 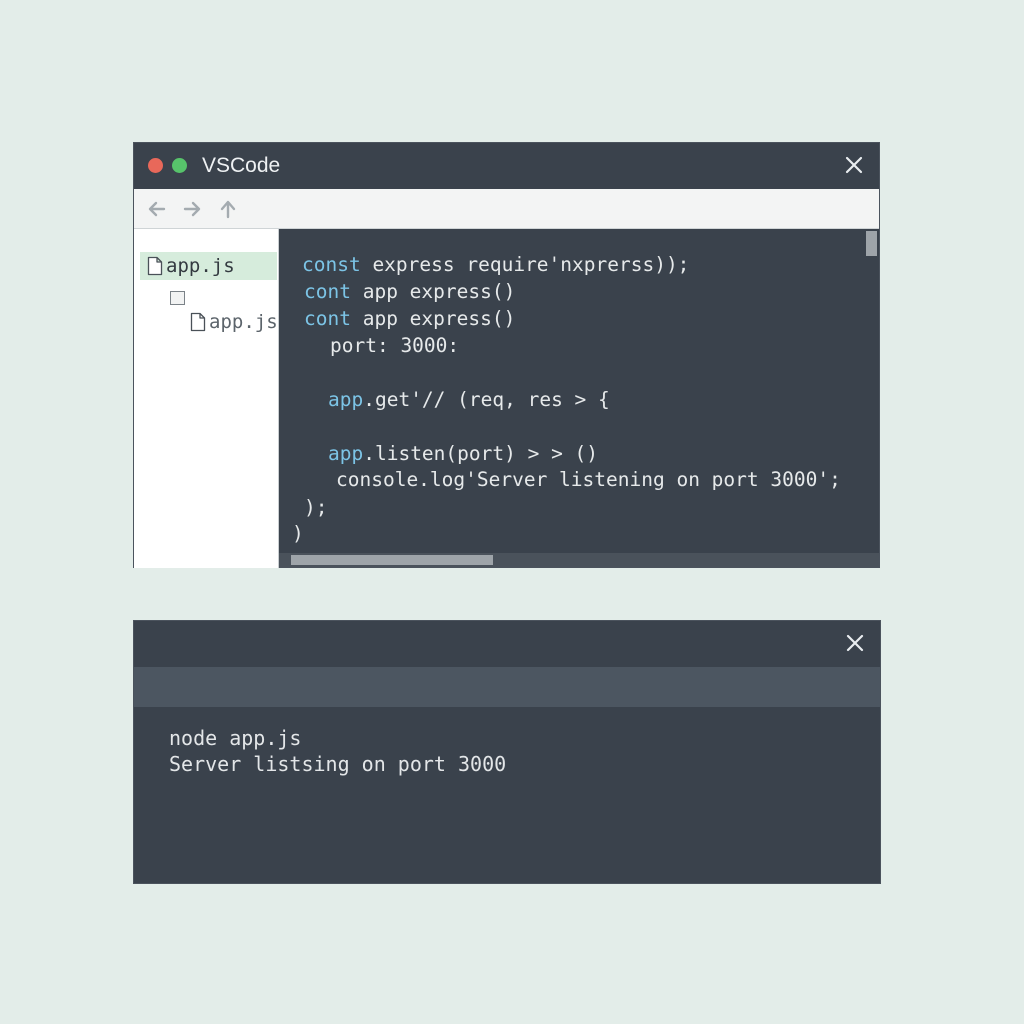 What do you see at coordinates (392, 560) in the screenshot?
I see `horizontal-scrollbar-thumb` at bounding box center [392, 560].